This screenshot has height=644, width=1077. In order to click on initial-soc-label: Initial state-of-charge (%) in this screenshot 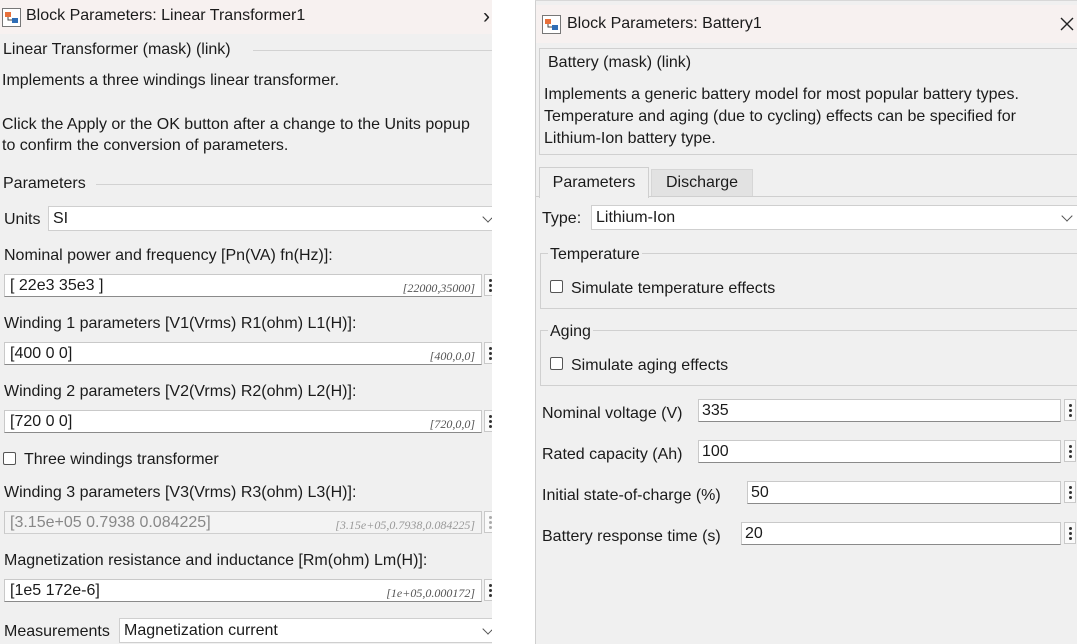, I will do `click(631, 495)`.